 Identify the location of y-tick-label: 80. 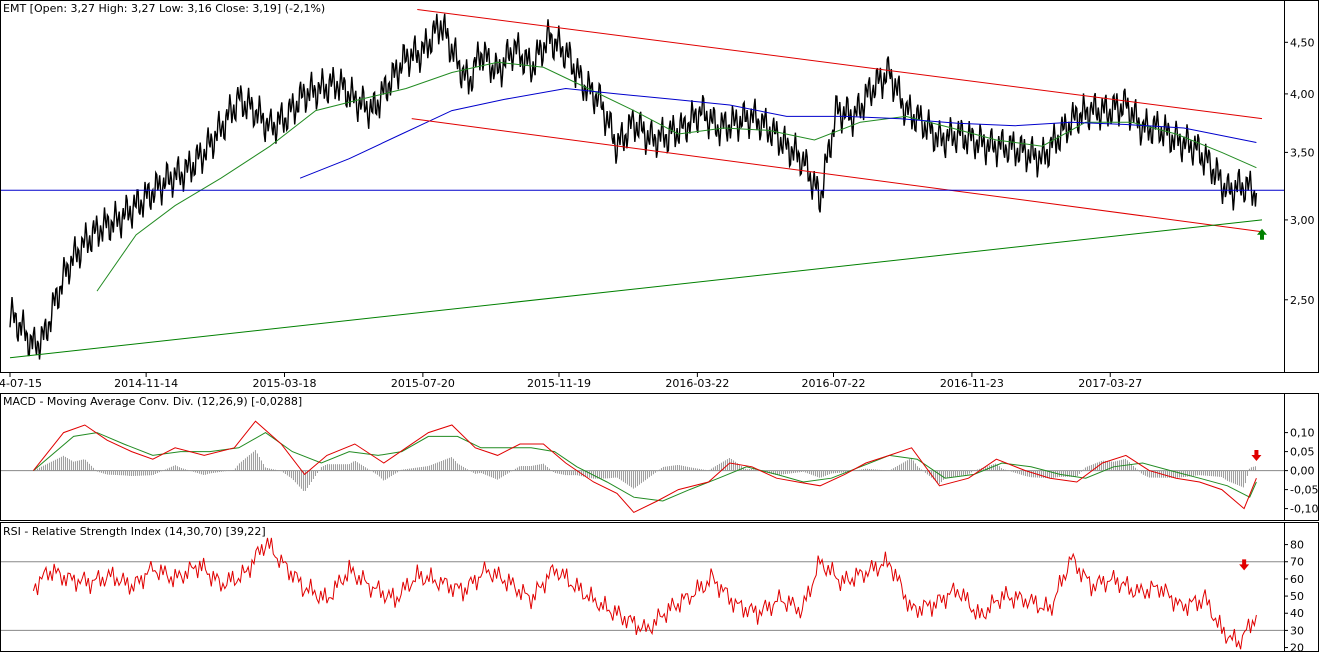
(1297, 545).